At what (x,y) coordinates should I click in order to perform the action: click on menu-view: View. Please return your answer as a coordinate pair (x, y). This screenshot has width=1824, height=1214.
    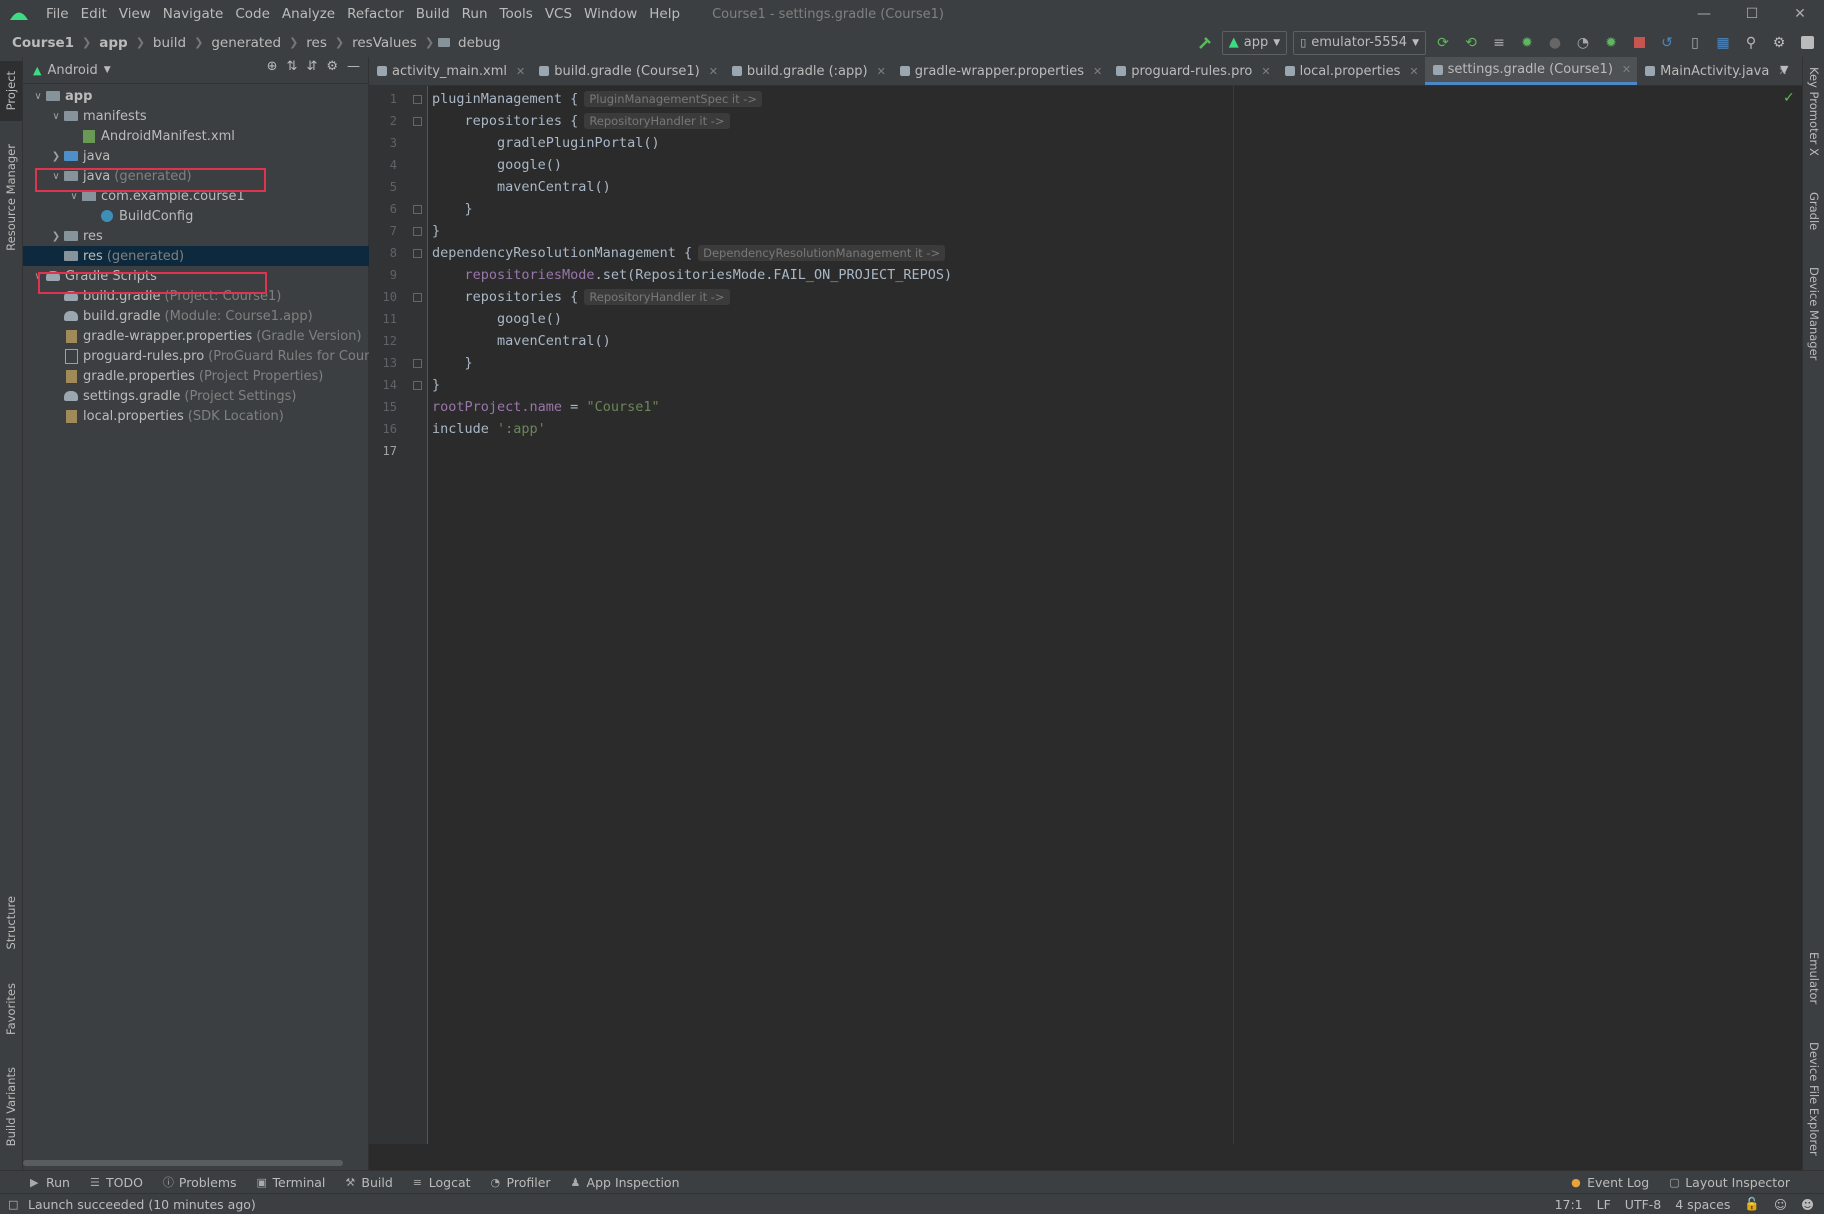
    Looking at the image, I should click on (135, 14).